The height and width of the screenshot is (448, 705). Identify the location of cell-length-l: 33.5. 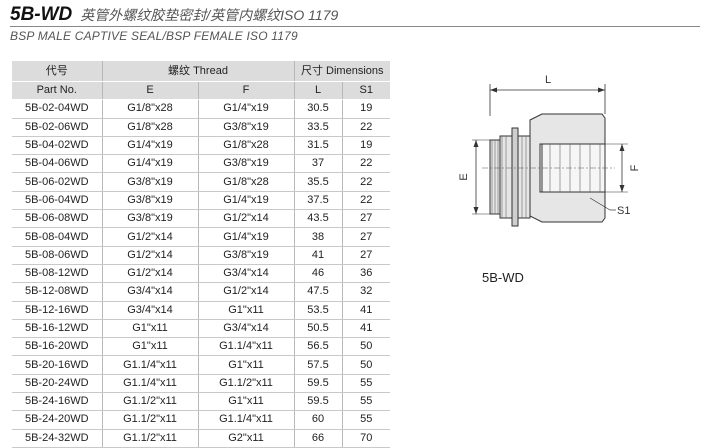
(317, 127).